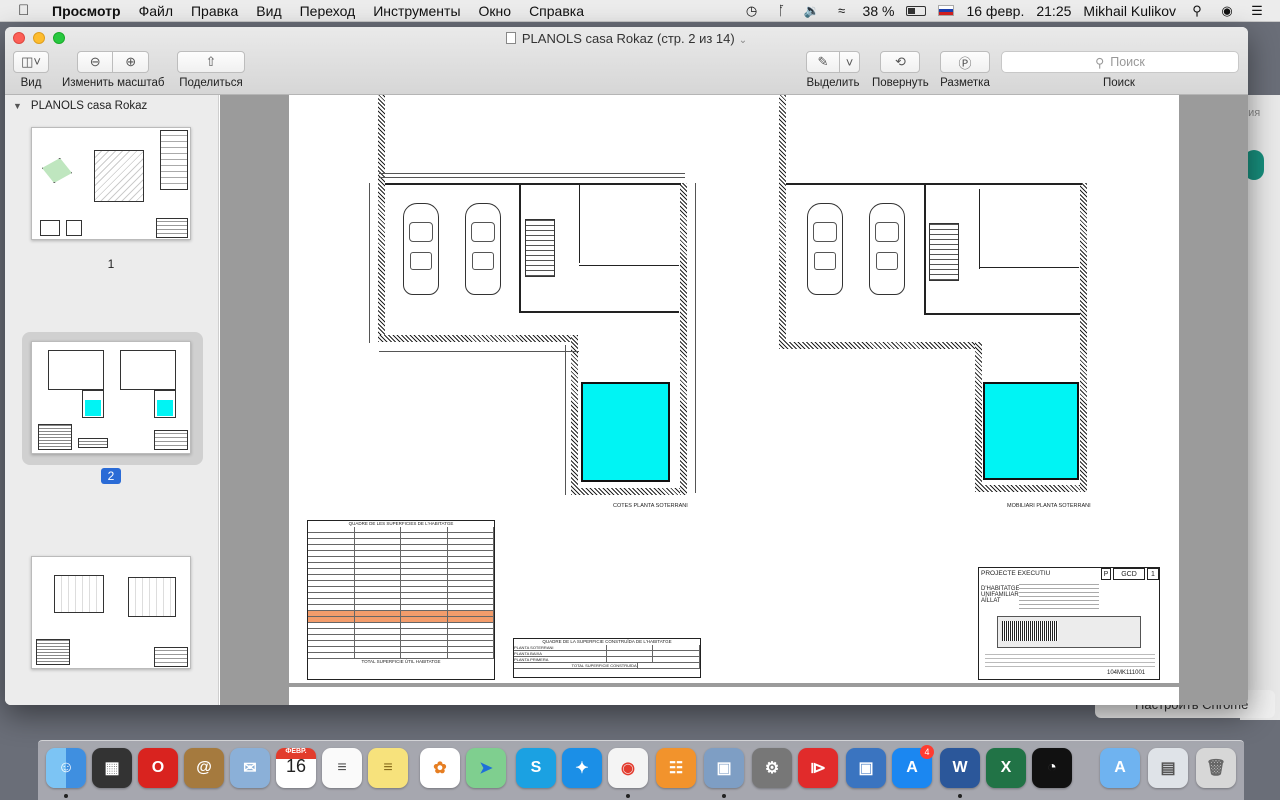 The image size is (1280, 800). I want to click on wifi-icon: ≈, so click(842, 10).